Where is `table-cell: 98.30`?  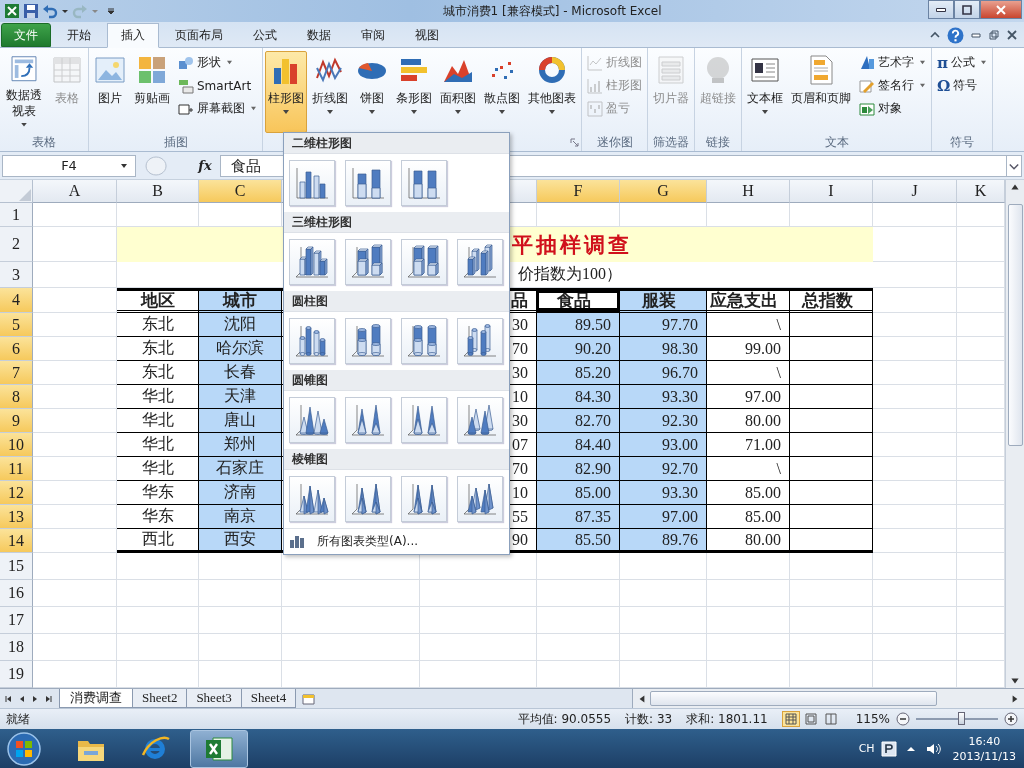
table-cell: 98.30 is located at coordinates (663, 349).